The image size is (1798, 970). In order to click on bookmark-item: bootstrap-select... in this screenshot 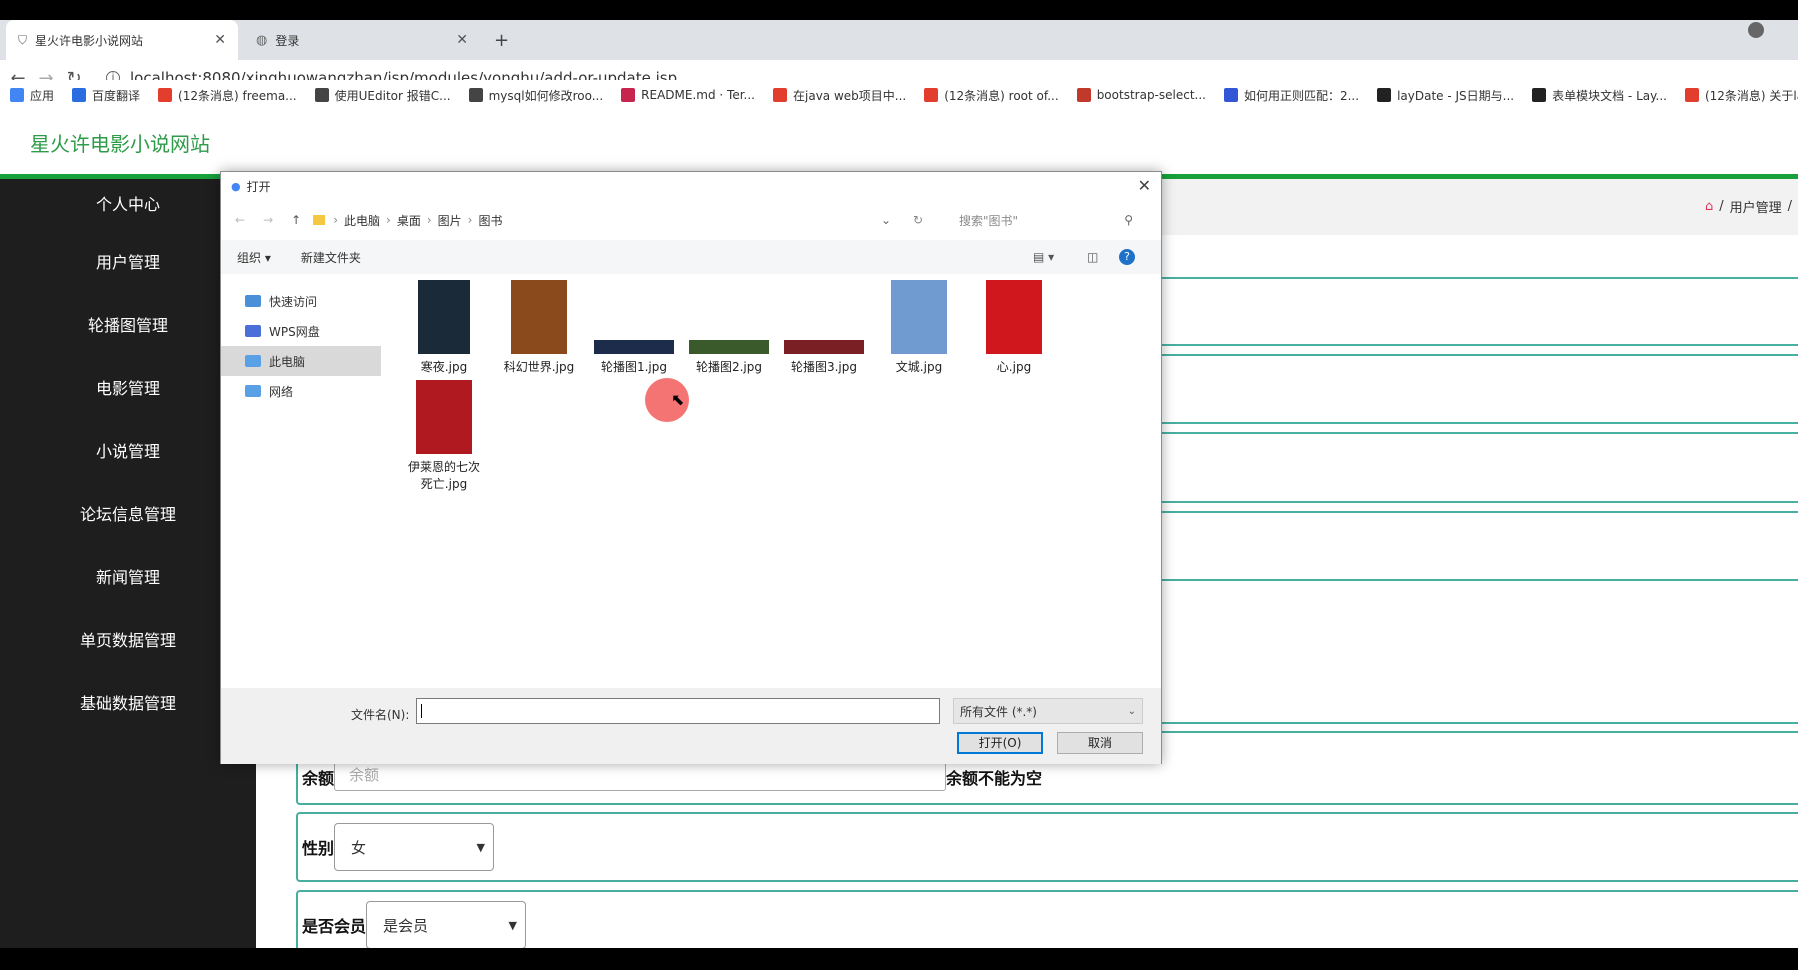, I will do `click(1141, 95)`.